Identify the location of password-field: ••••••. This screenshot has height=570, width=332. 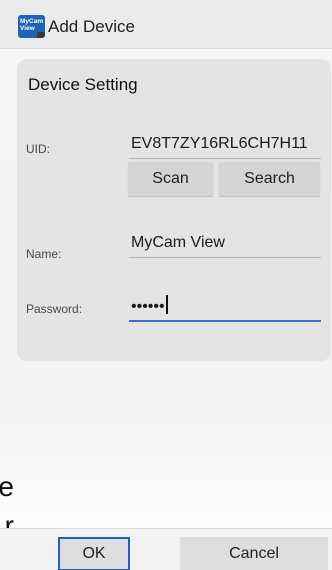
(225, 307).